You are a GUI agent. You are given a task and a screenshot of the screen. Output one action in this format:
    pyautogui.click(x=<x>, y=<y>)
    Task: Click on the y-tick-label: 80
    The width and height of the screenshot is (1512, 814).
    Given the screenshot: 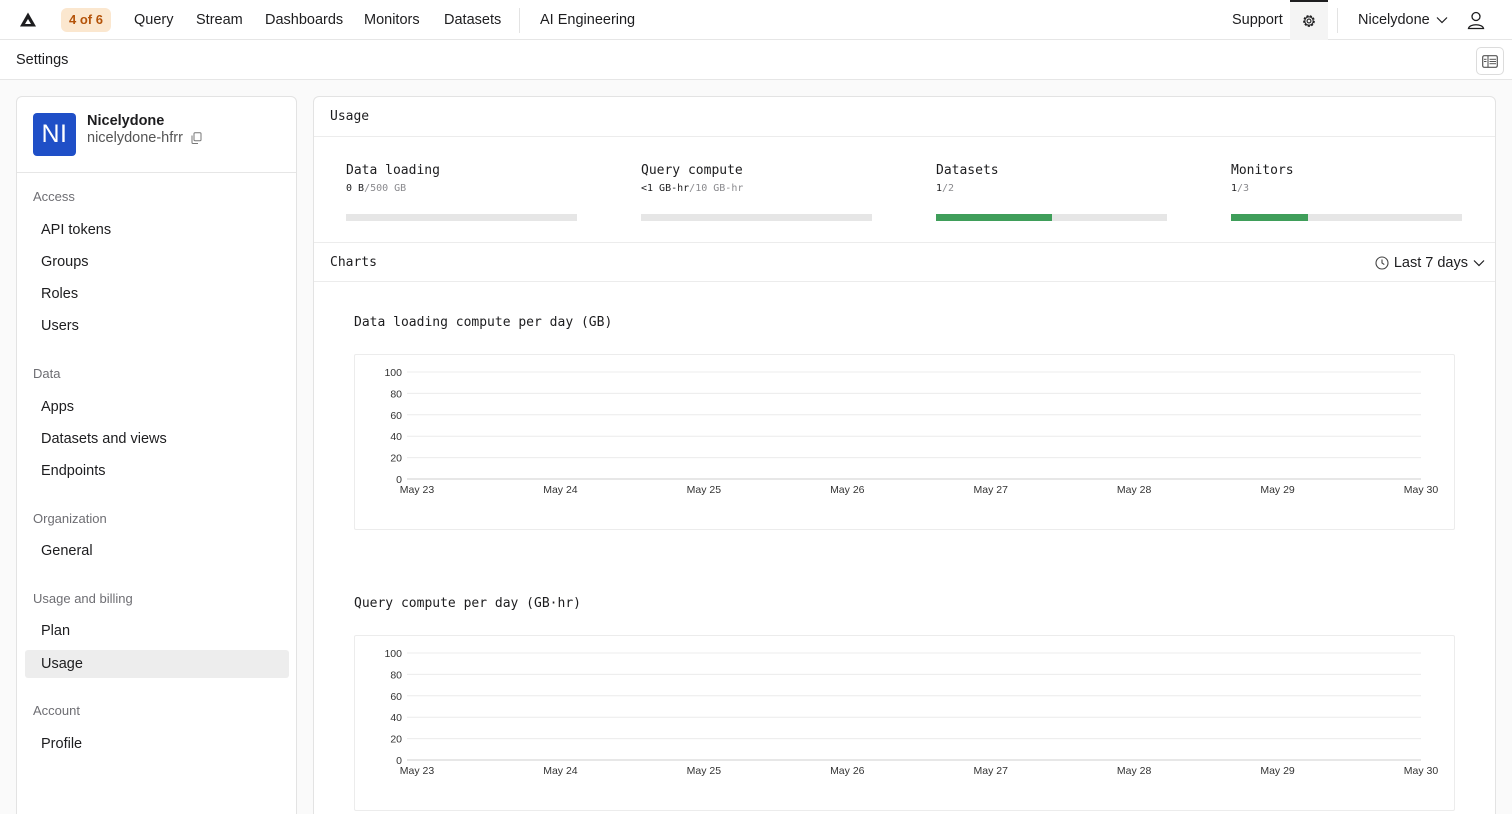 What is the action you would take?
    pyautogui.click(x=396, y=675)
    